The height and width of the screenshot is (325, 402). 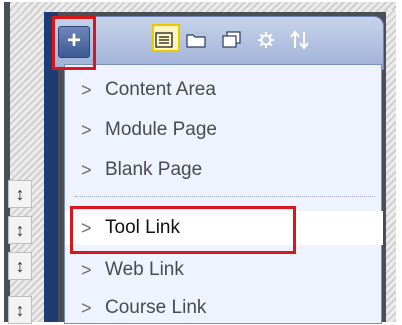 I want to click on gear-icon, so click(x=266, y=40).